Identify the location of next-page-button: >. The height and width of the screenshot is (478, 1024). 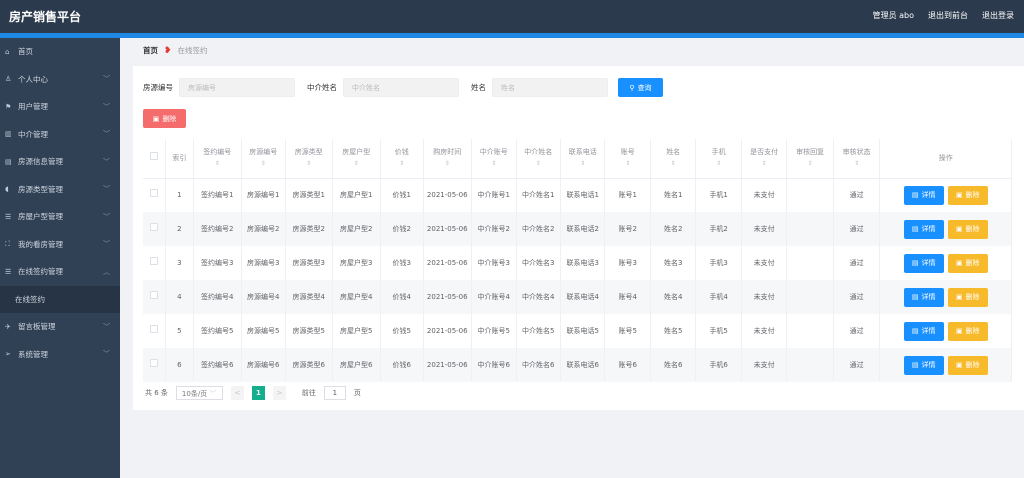
(279, 393).